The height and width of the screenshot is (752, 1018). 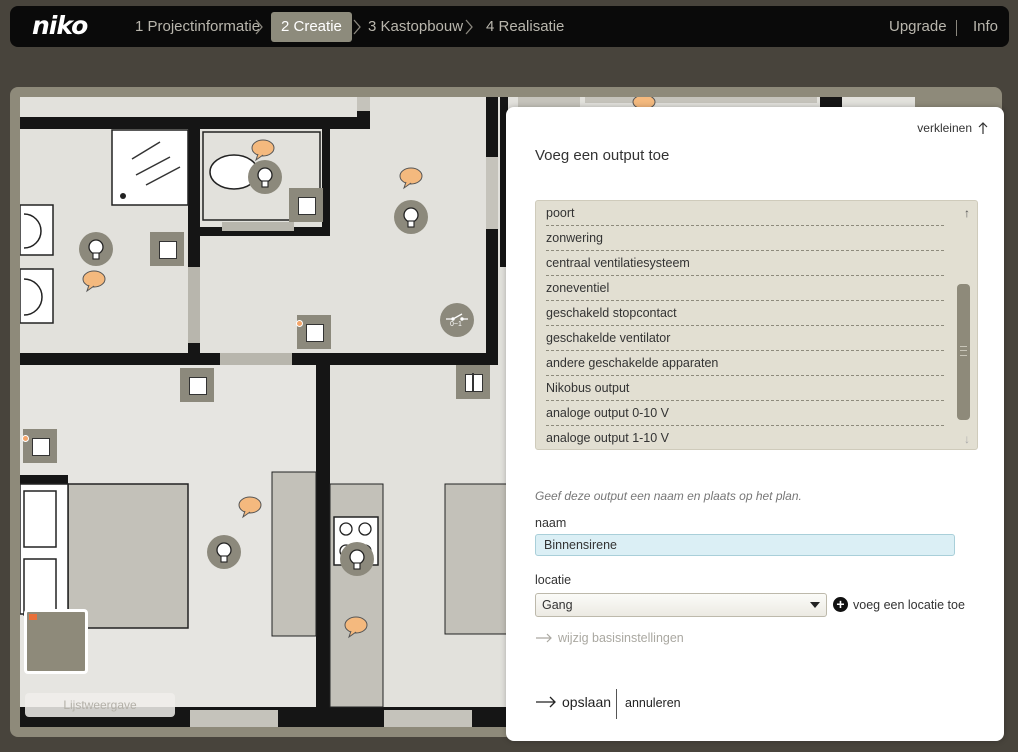 I want to click on step-projectinformatie: 1 Projectinformatie, so click(x=197, y=27).